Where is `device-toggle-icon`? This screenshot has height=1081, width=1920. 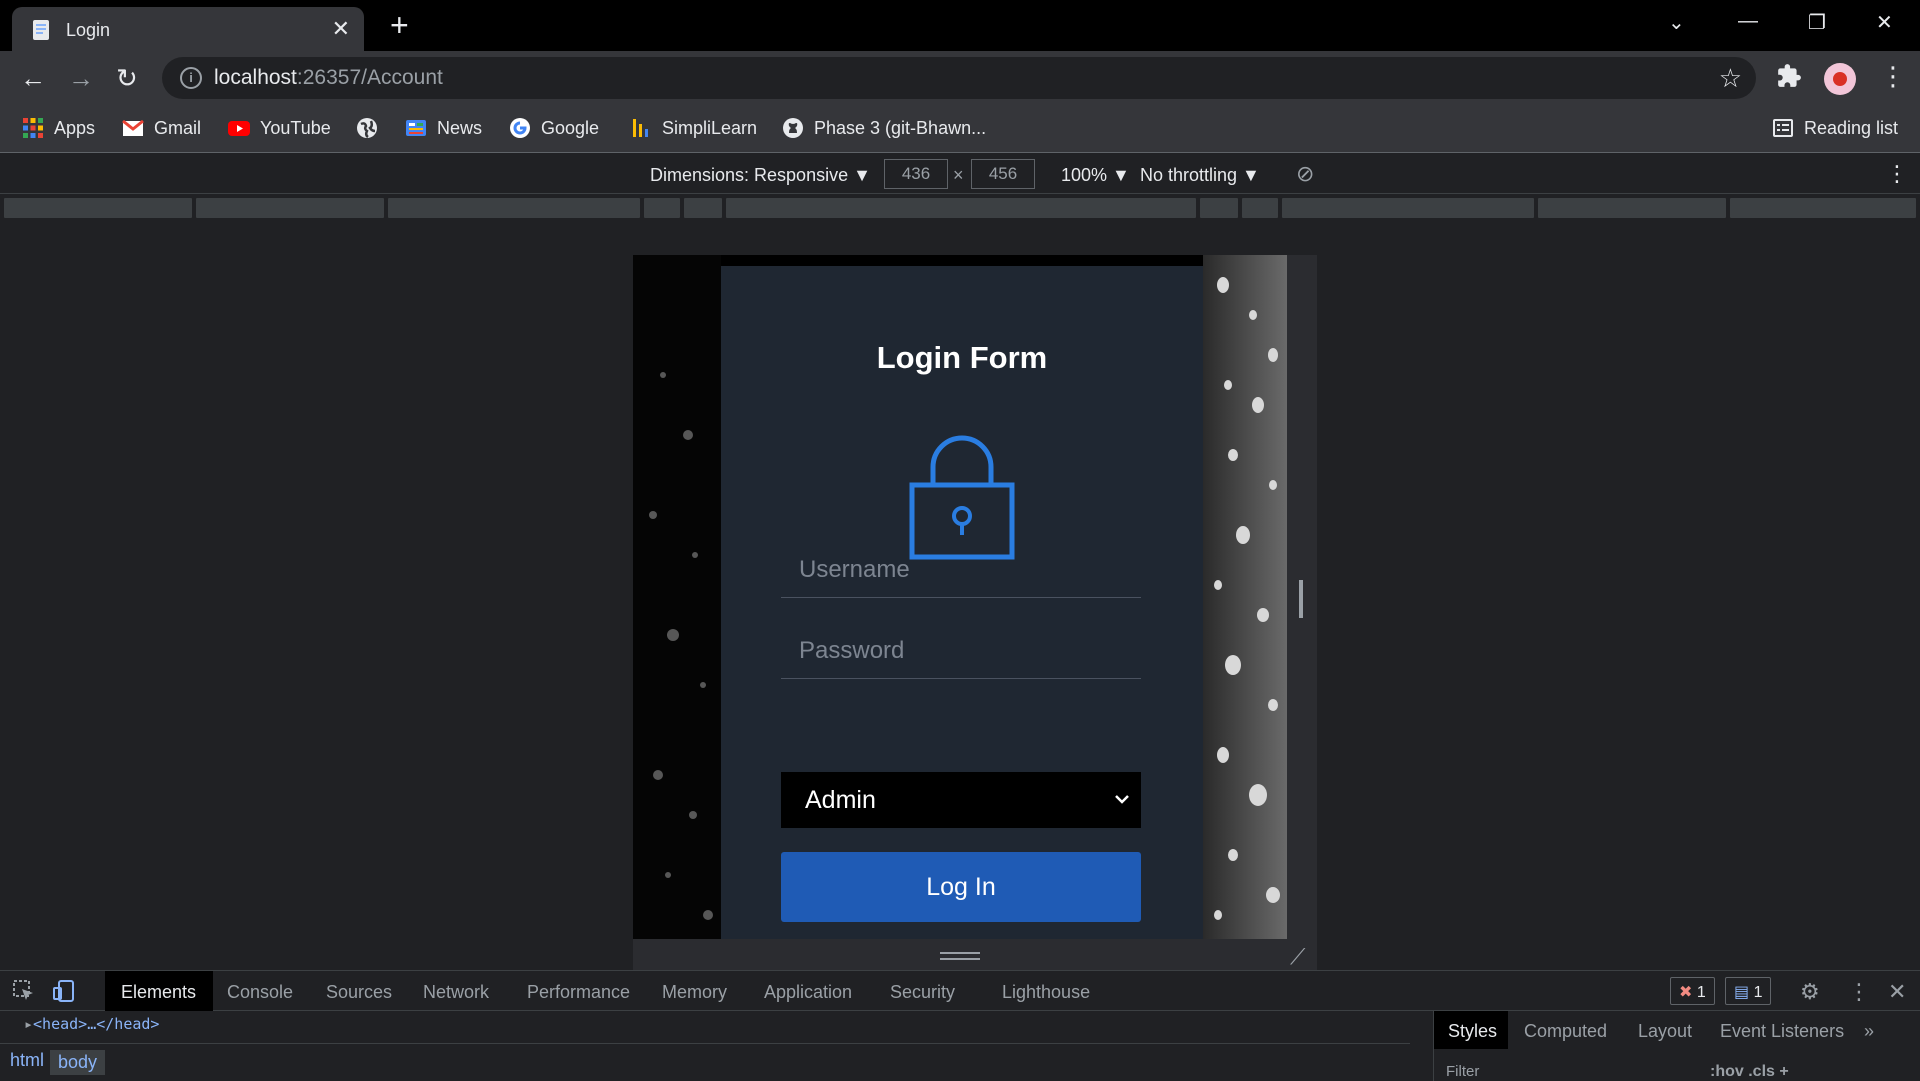 device-toggle-icon is located at coordinates (64, 991).